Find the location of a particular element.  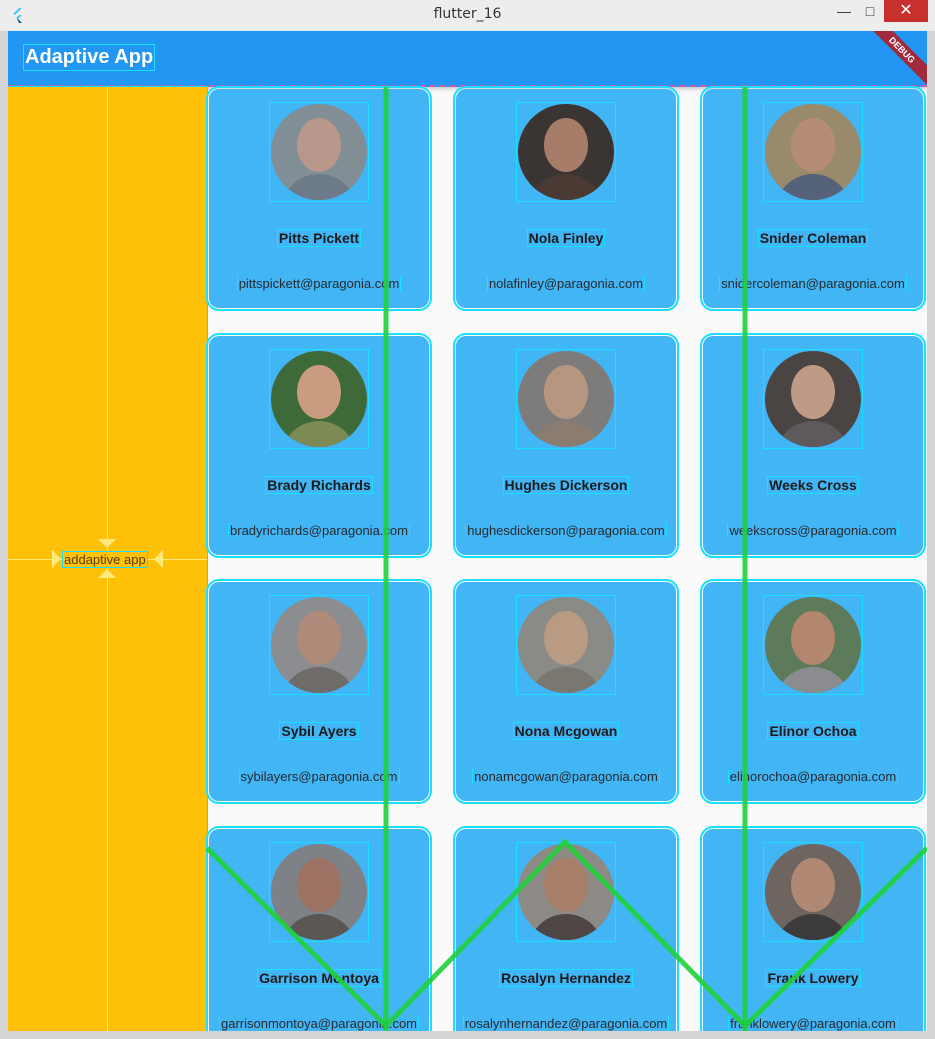

contact-name: Garrison Montoya is located at coordinates (319, 978).